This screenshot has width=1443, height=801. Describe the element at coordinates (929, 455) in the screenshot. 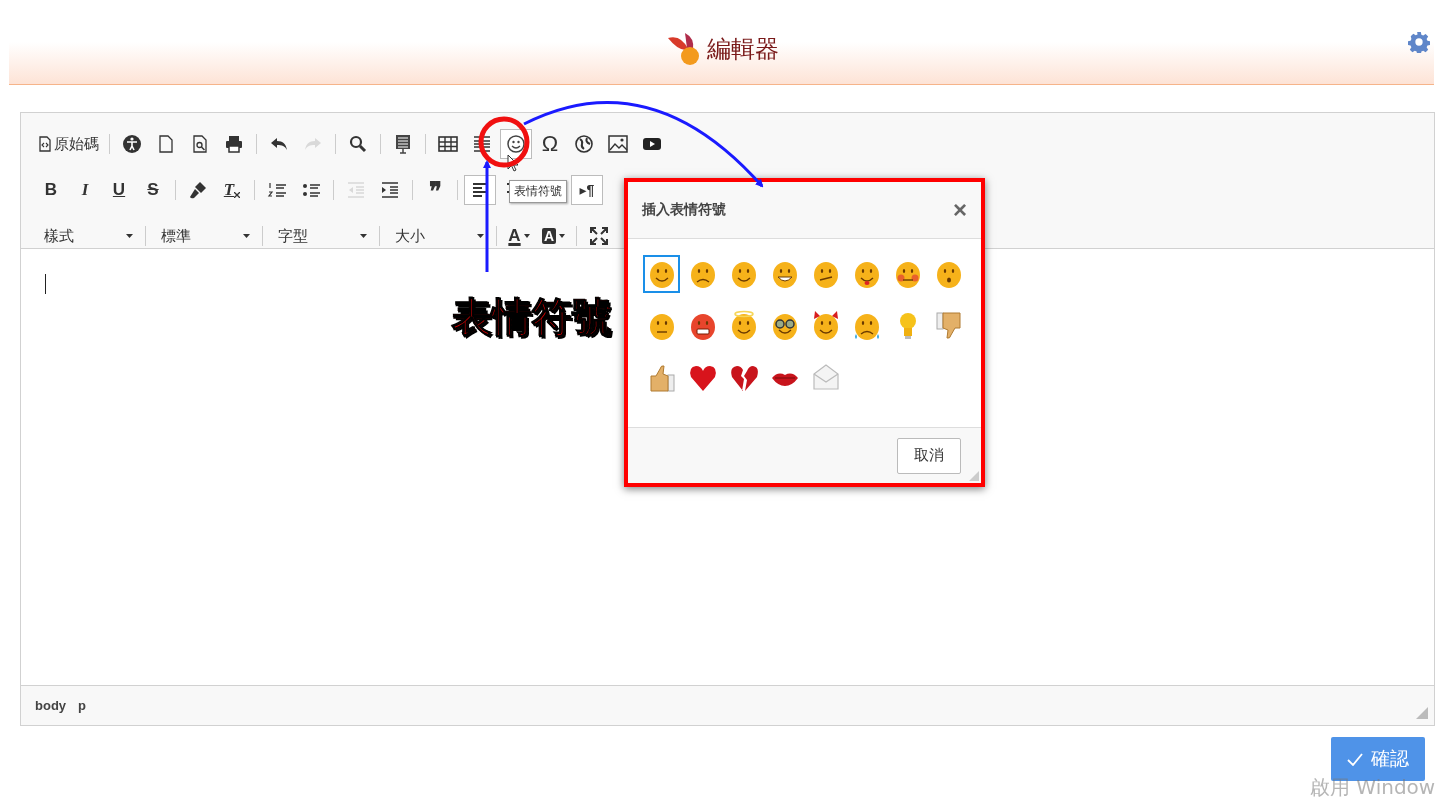

I see `cancel-button: 取消` at that location.